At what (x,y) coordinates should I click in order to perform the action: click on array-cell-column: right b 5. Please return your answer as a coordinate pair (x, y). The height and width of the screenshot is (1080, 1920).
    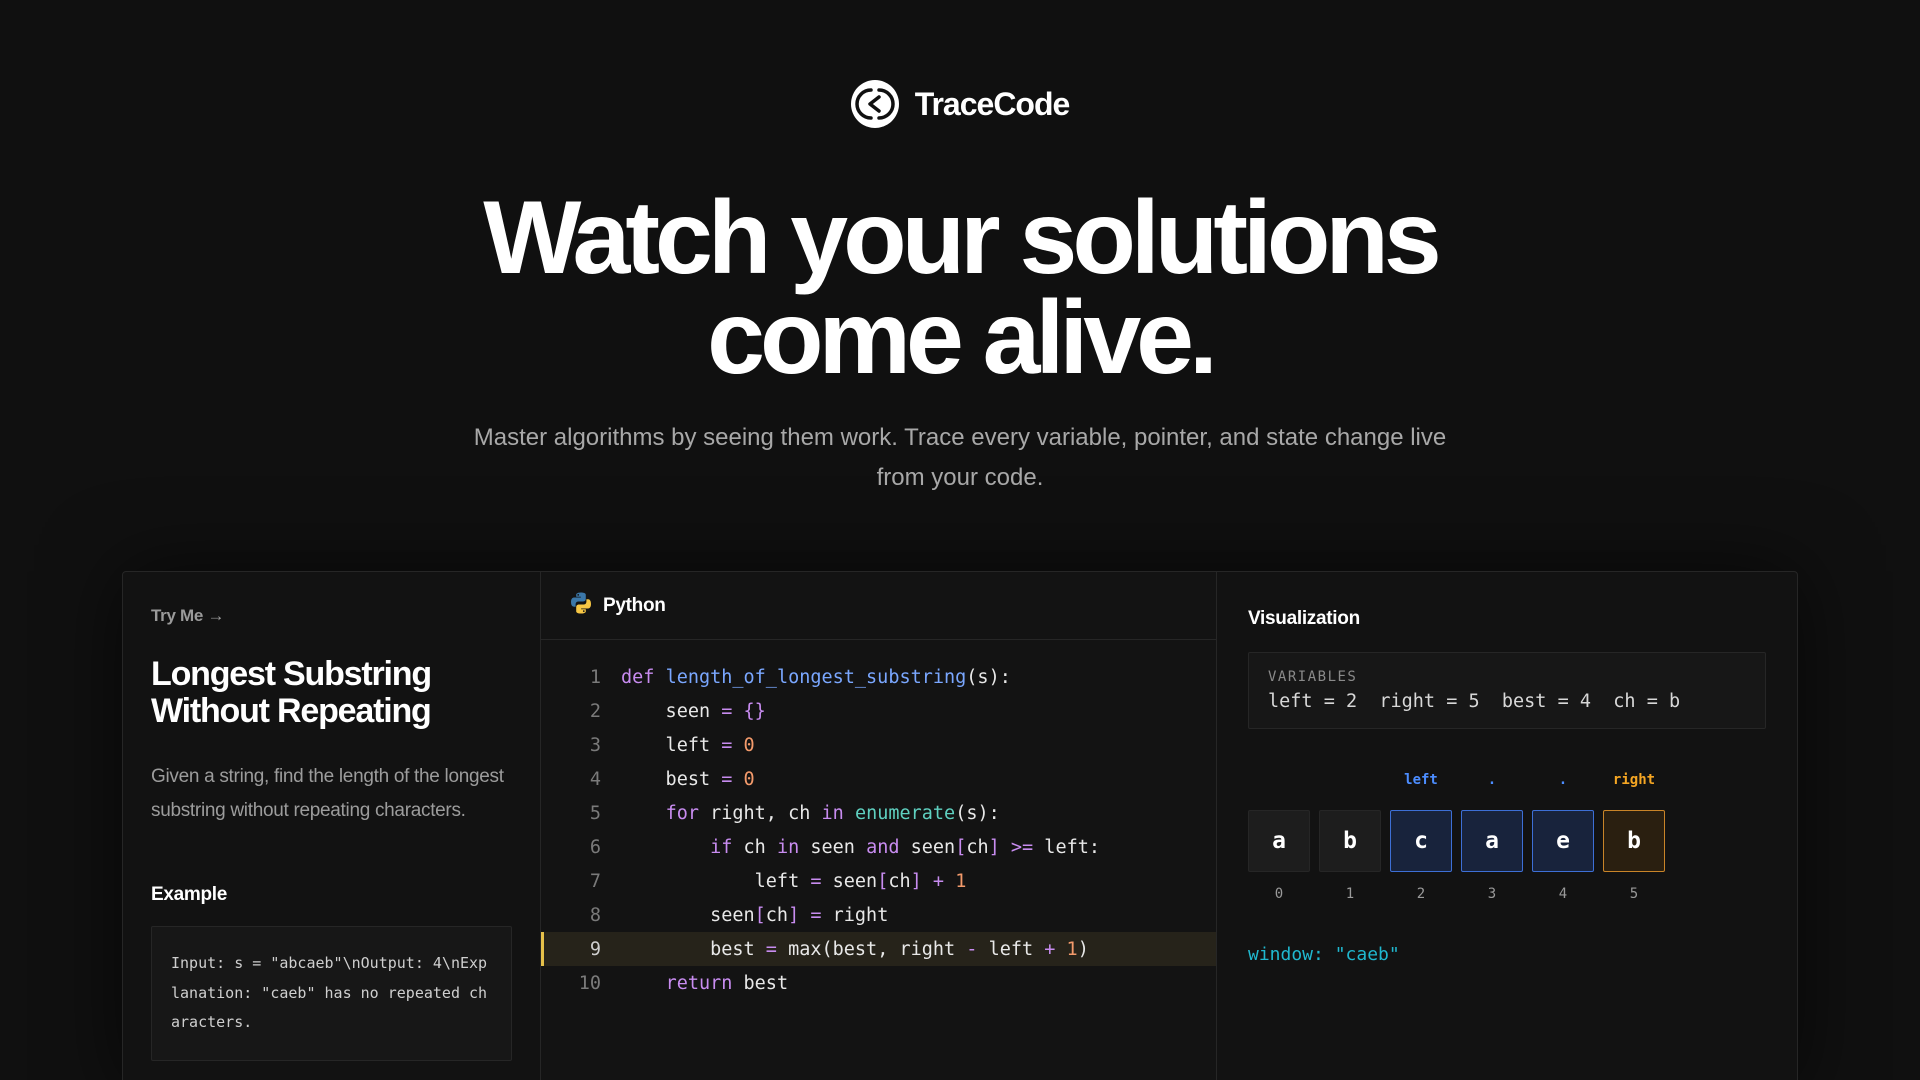
    Looking at the image, I should click on (1634, 837).